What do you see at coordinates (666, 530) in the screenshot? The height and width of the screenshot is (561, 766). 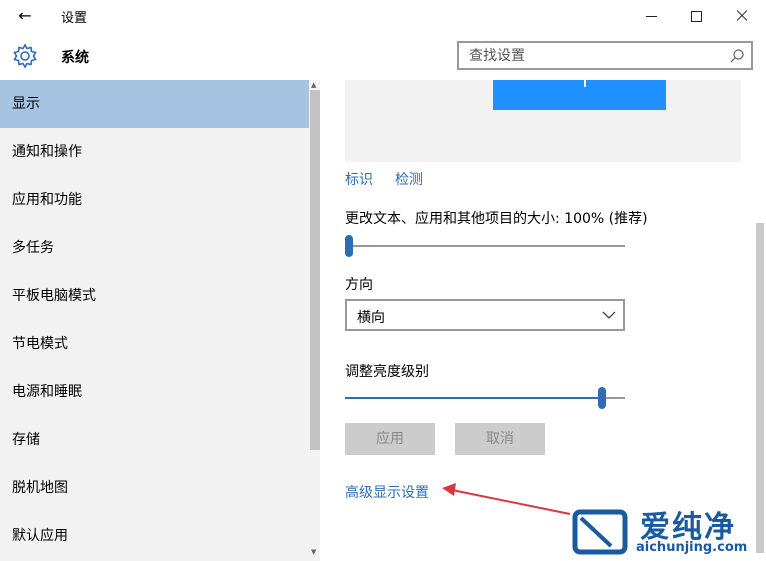 I see `watermark: 爱纯净 aichunjing.com` at bounding box center [666, 530].